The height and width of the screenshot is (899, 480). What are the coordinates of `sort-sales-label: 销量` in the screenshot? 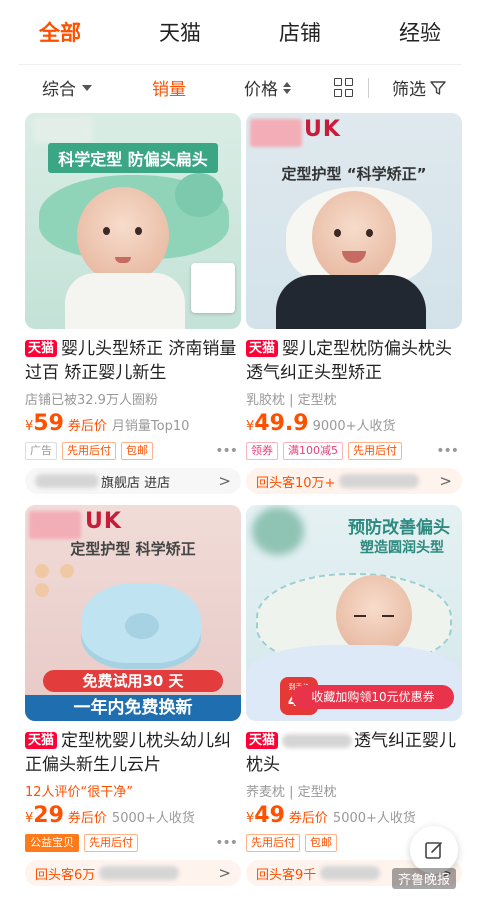 It's located at (169, 90).